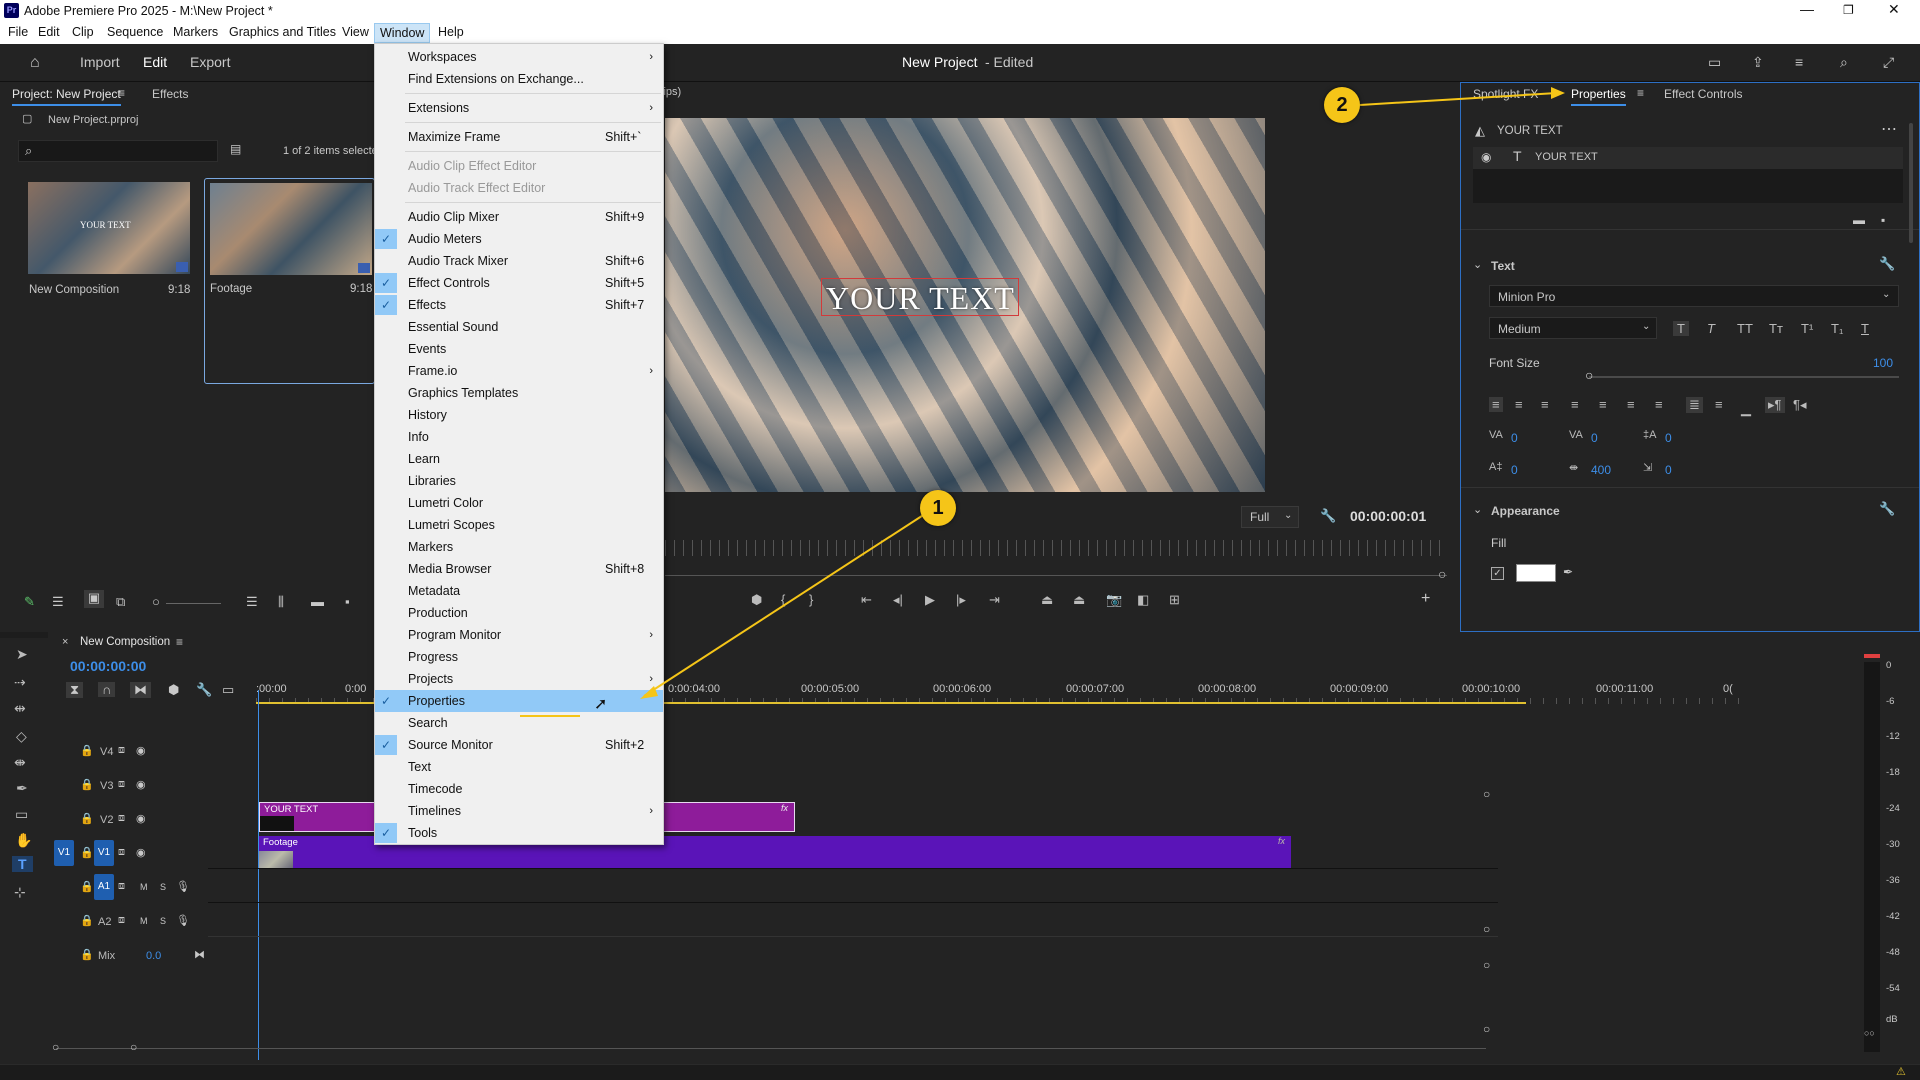 The height and width of the screenshot is (1080, 1920). I want to click on callout-2: 2, so click(1342, 105).